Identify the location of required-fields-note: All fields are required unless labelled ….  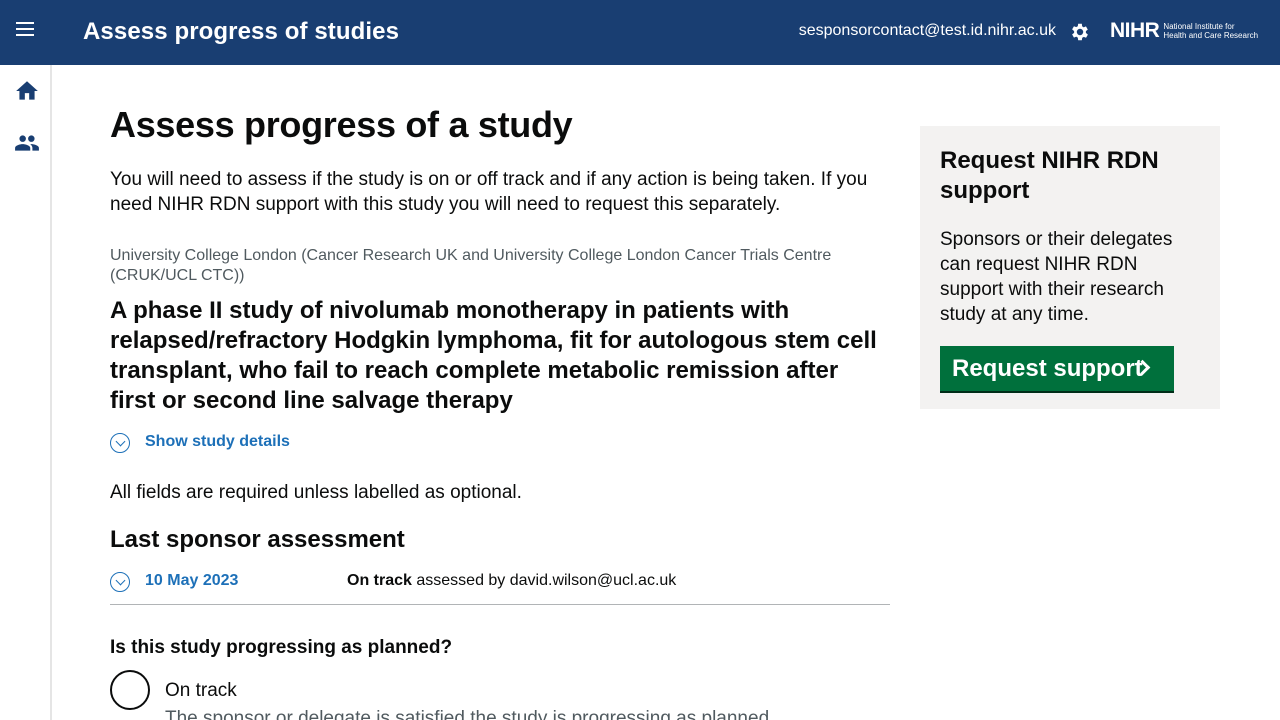
(316, 492).